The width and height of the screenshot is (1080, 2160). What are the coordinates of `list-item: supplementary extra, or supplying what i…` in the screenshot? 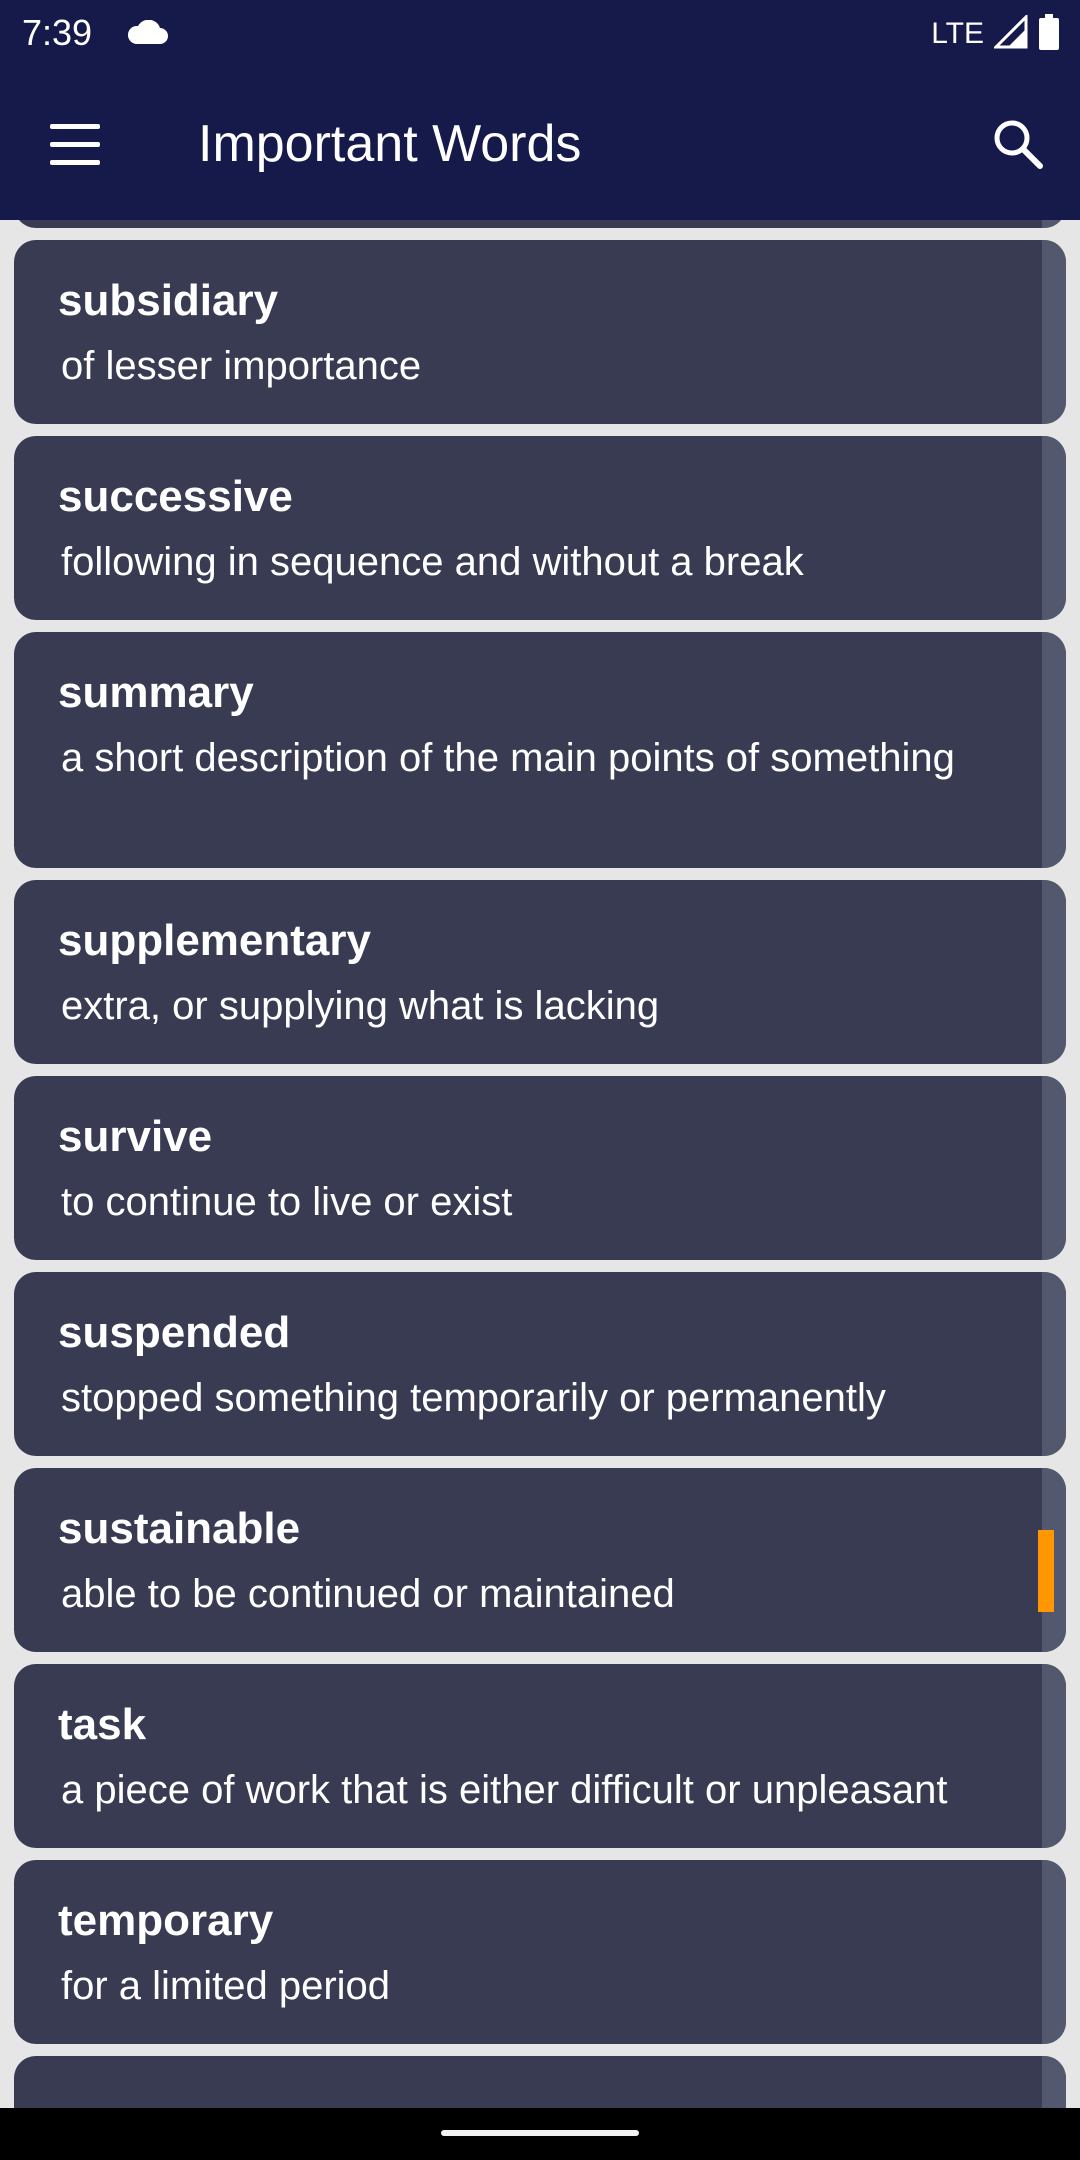 It's located at (540, 972).